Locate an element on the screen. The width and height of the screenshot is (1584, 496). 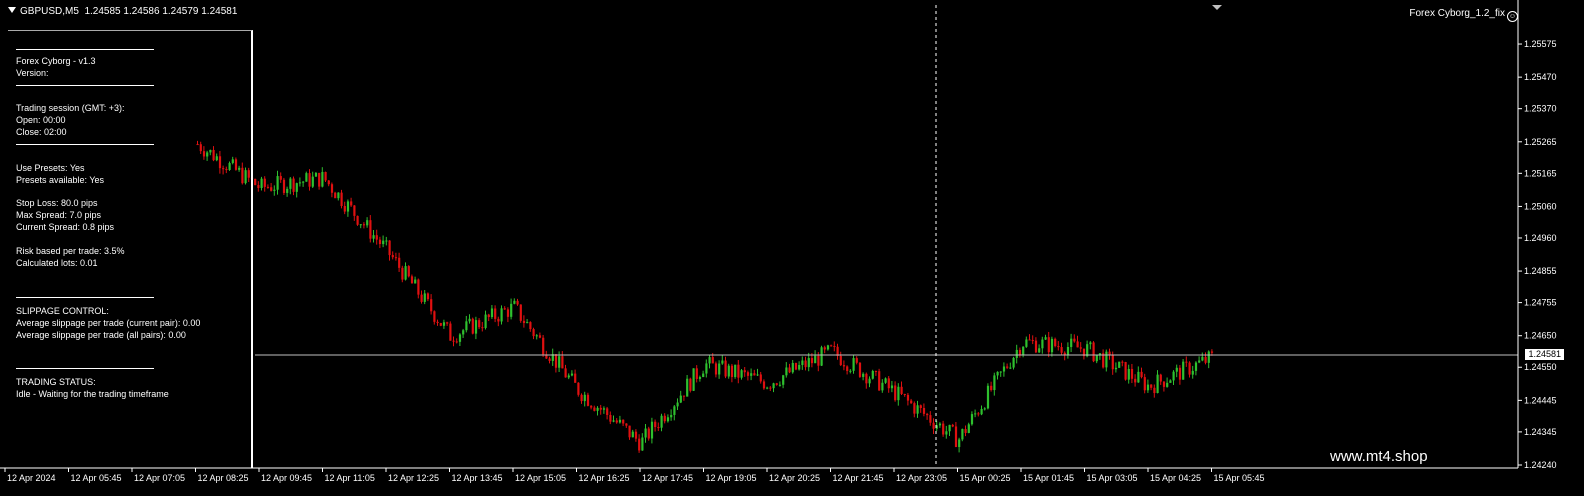
panel-slippage-title: SLIPPAGE CONTROL: is located at coordinates (62, 311).